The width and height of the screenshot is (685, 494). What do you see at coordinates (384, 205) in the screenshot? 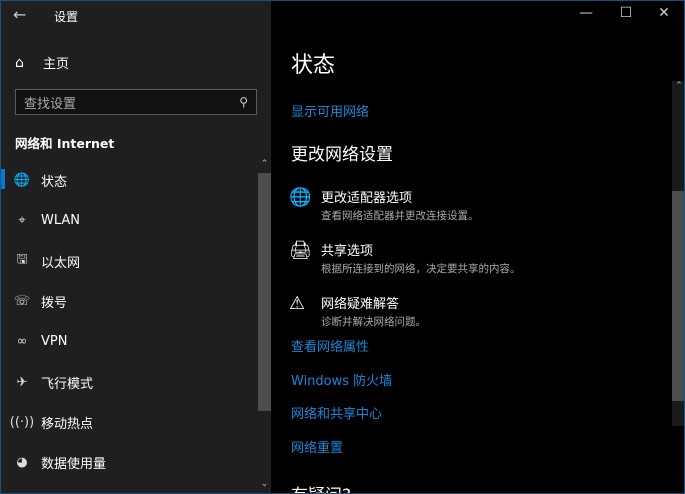
I see `adapter-options: 🌐 更改适配器选项 查看网络适配器并更改连接设置。` at bounding box center [384, 205].